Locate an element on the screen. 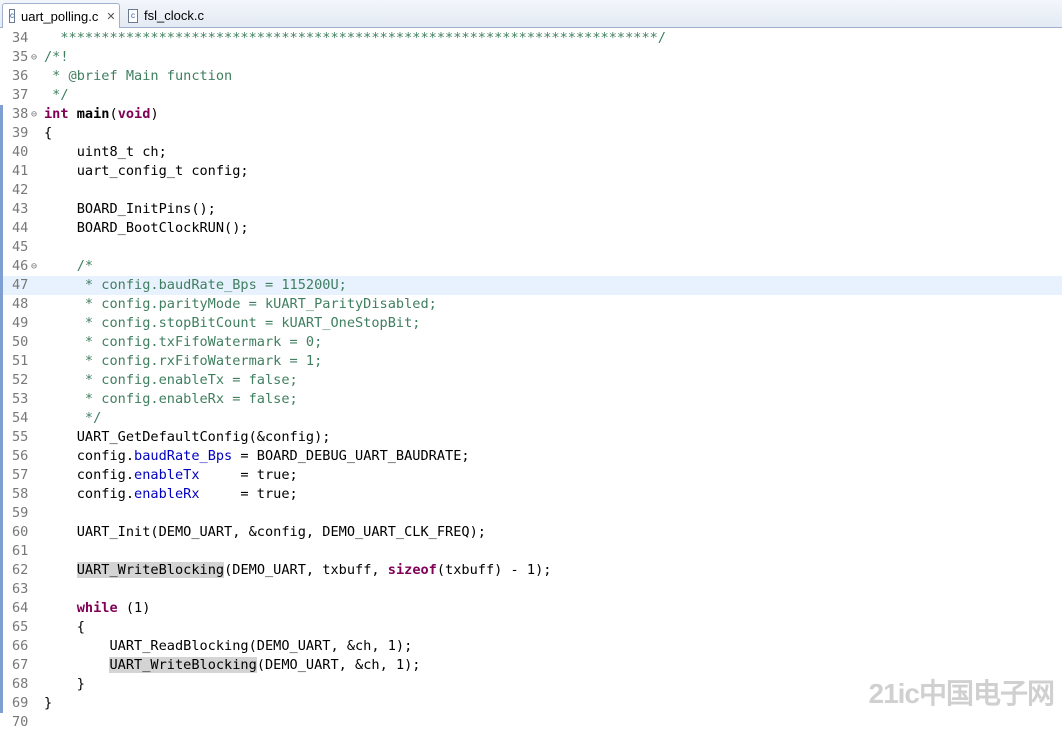 This screenshot has width=1062, height=732. code-line: 54 */ is located at coordinates (531, 418).